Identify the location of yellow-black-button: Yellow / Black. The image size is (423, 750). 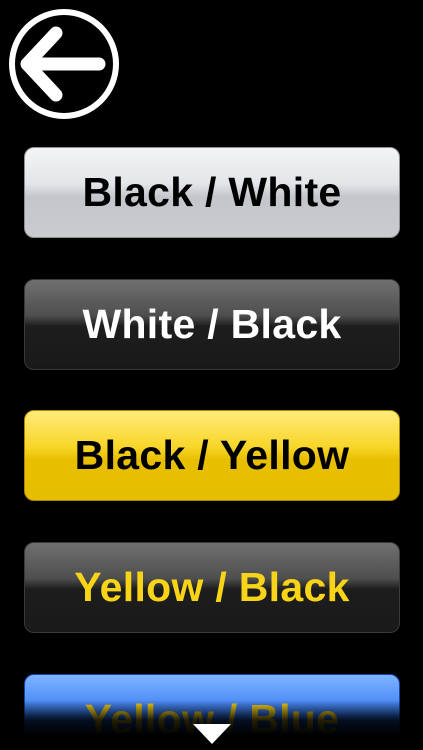
(212, 587).